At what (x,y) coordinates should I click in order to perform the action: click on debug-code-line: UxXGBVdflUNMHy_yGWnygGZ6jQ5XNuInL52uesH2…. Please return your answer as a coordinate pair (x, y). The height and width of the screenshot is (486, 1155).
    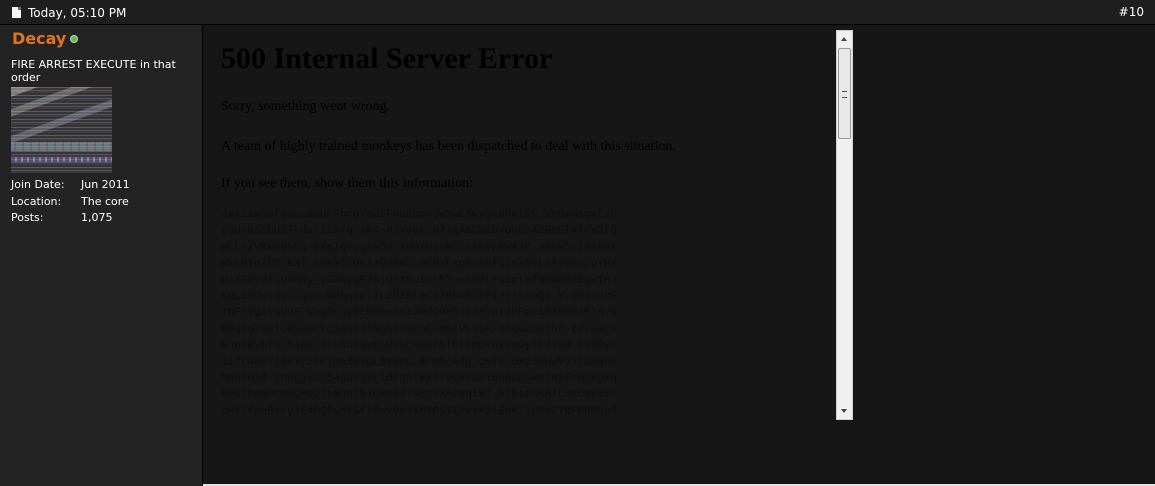
    Looking at the image, I should click on (419, 280).